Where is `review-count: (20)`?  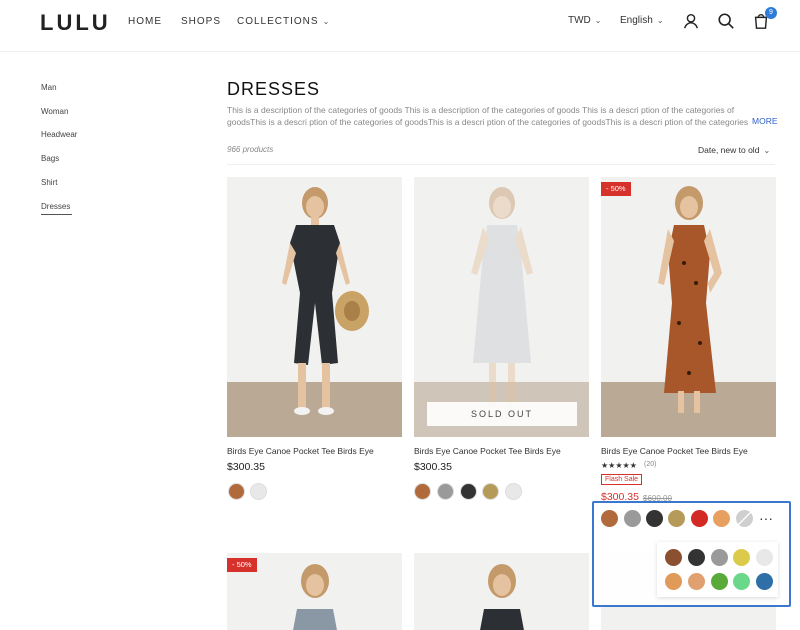 review-count: (20) is located at coordinates (650, 464).